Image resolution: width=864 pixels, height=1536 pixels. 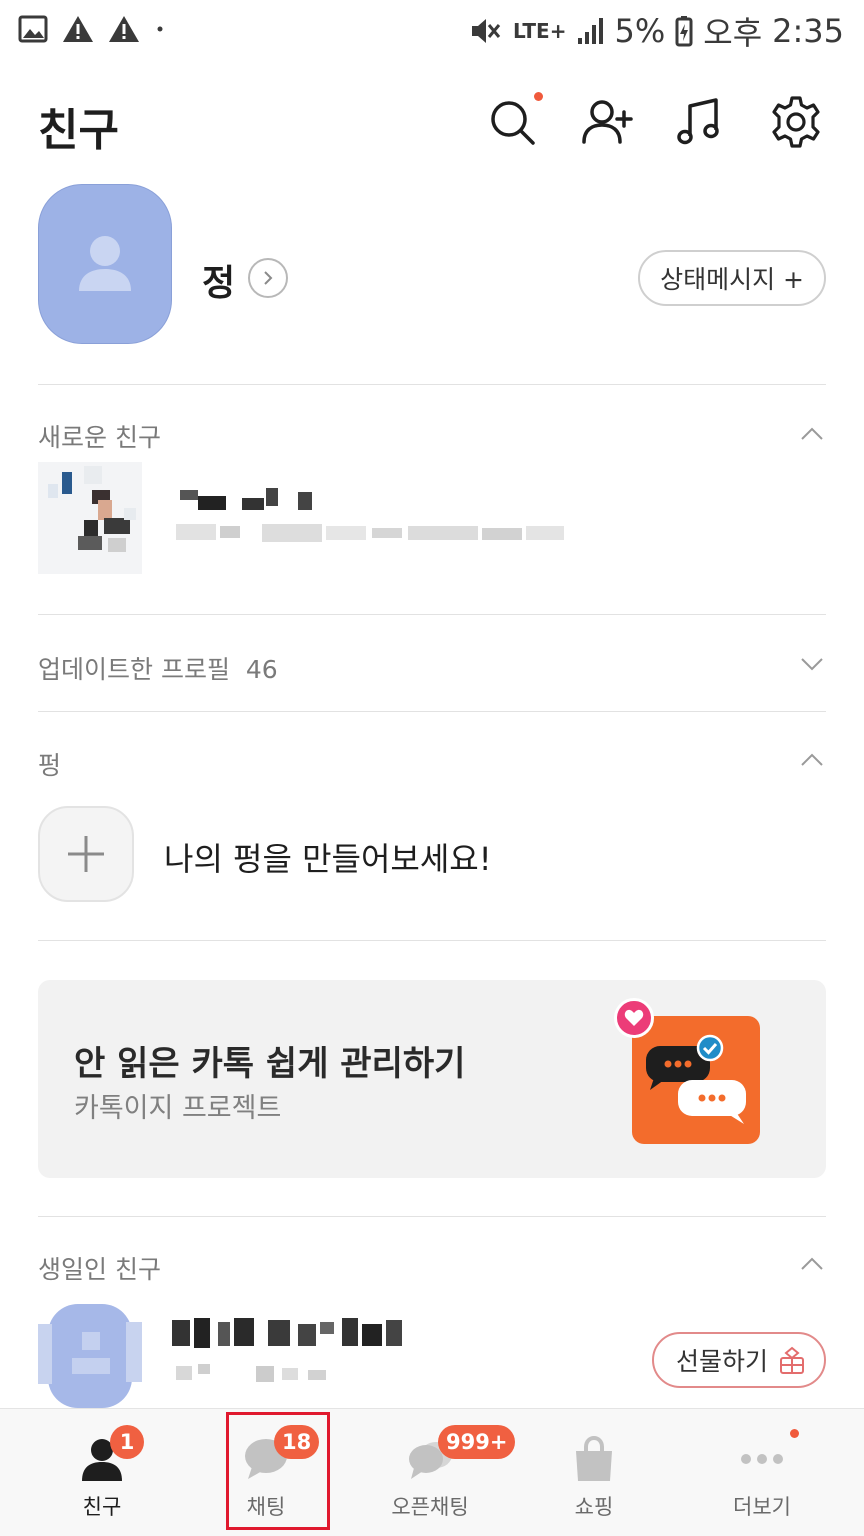 I want to click on heart-icon, so click(x=634, y=1018).